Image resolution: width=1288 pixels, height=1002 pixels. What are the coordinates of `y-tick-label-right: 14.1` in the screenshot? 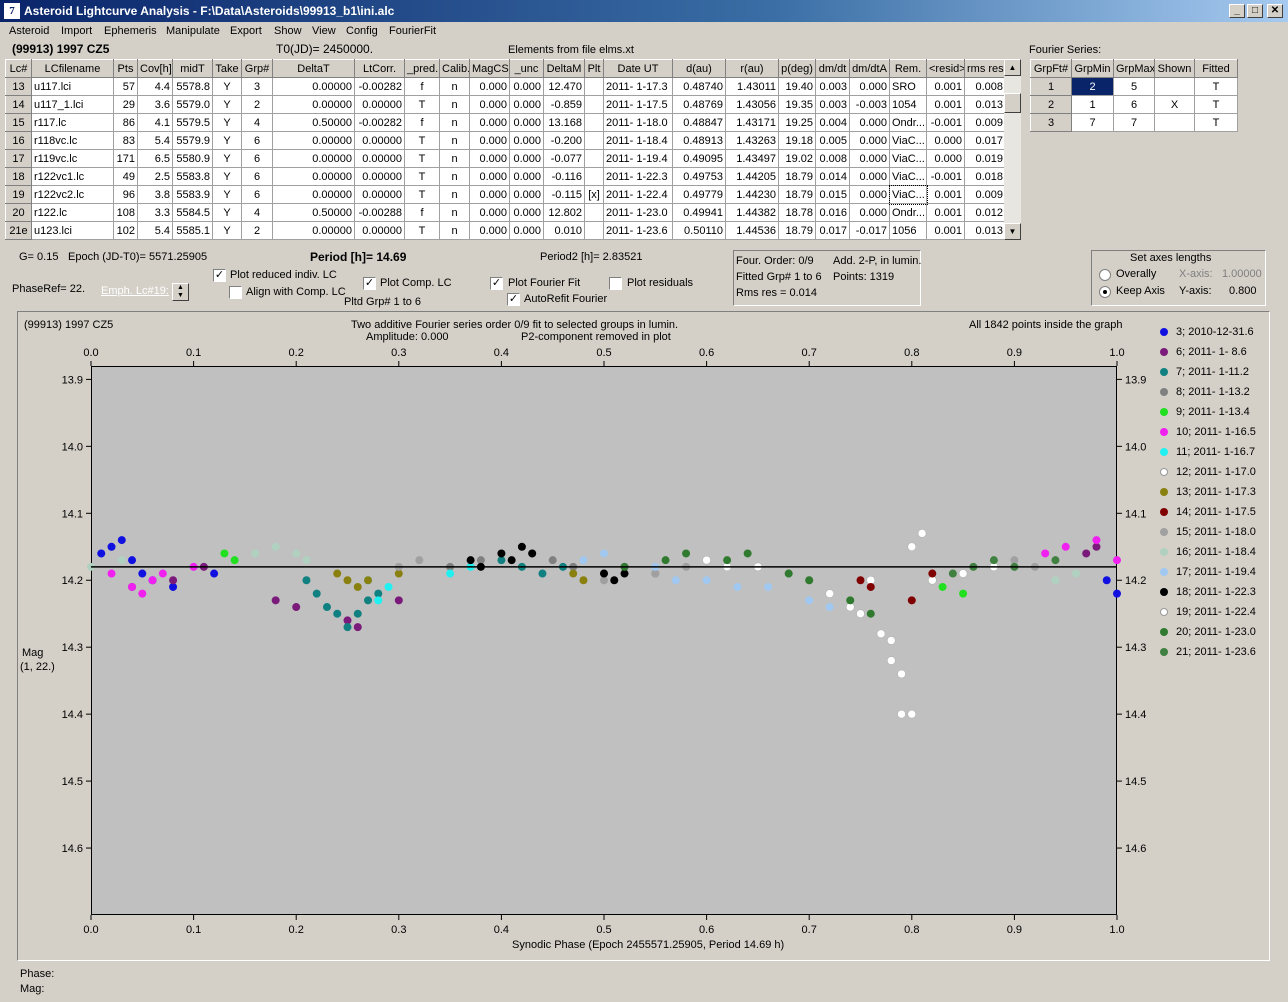 It's located at (1135, 514).